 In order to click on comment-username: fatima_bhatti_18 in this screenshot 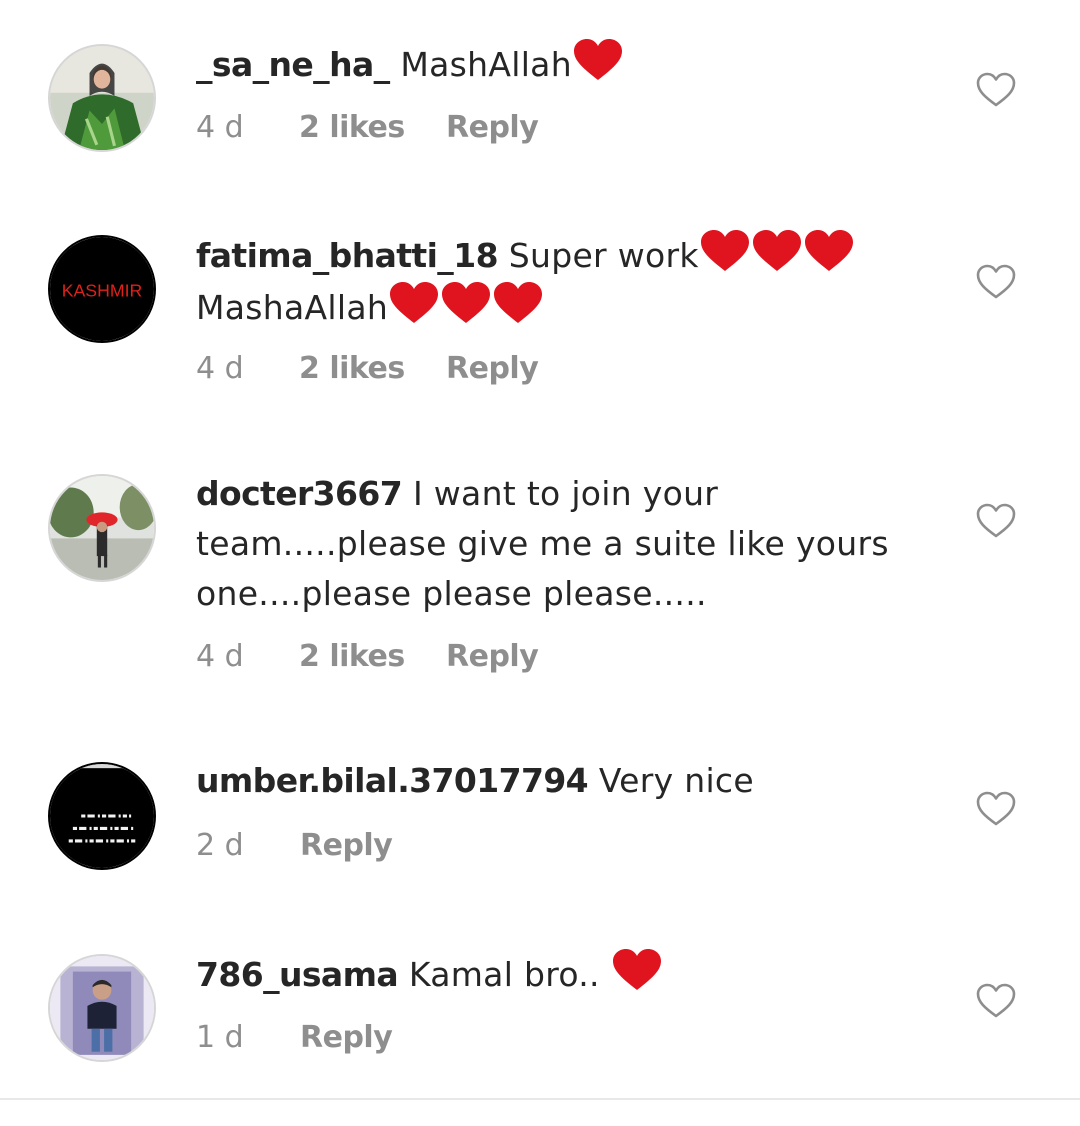, I will do `click(347, 255)`.